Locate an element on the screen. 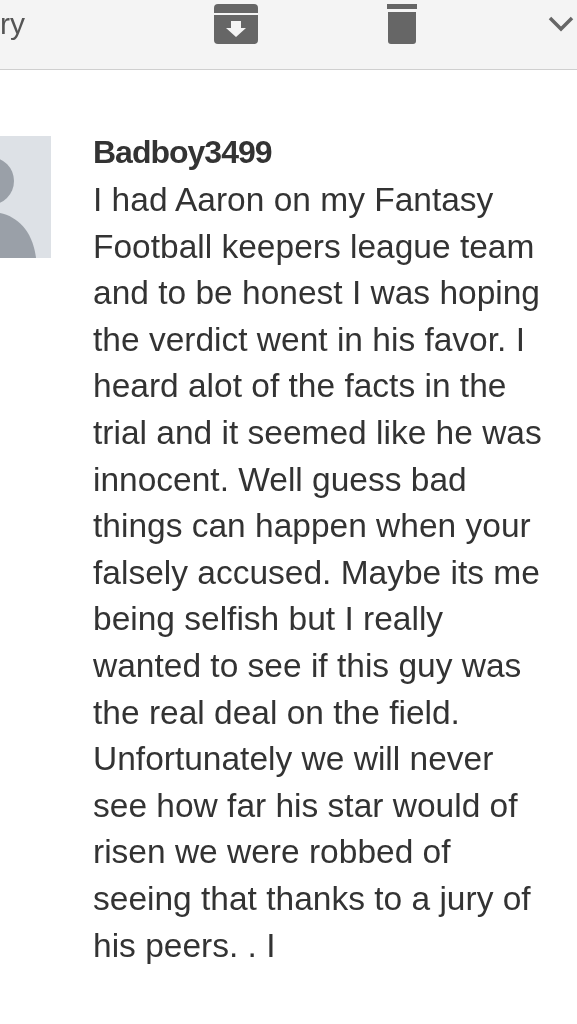  back-link: ry is located at coordinates (102, 23).